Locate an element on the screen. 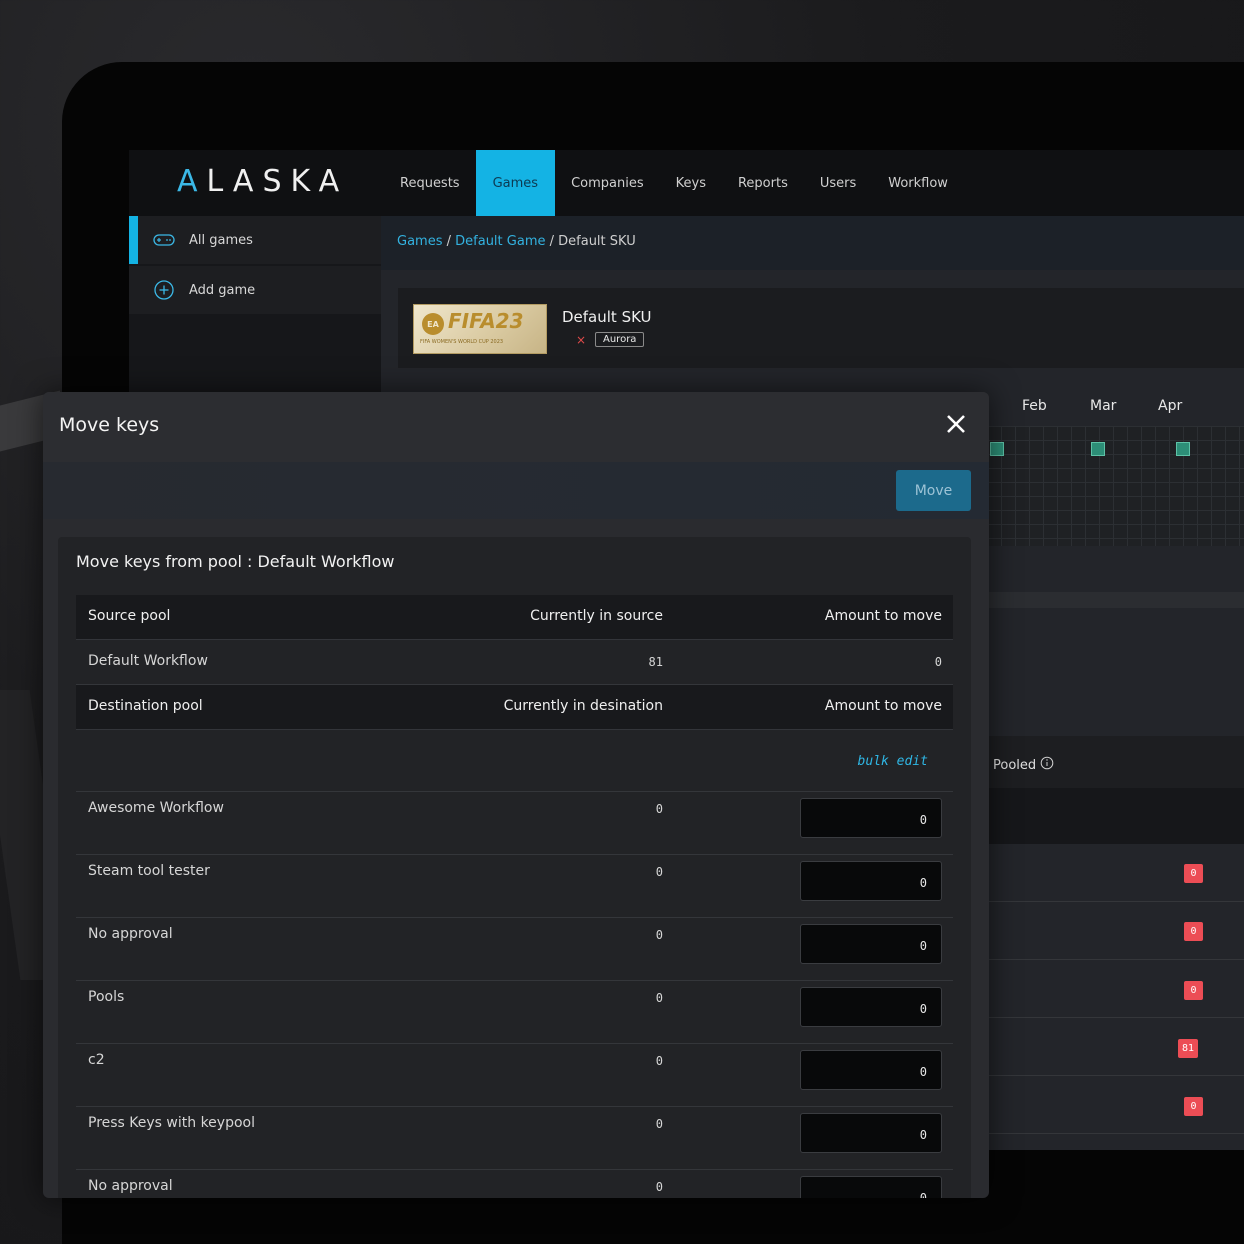  nav-keys: Keys is located at coordinates (691, 183).